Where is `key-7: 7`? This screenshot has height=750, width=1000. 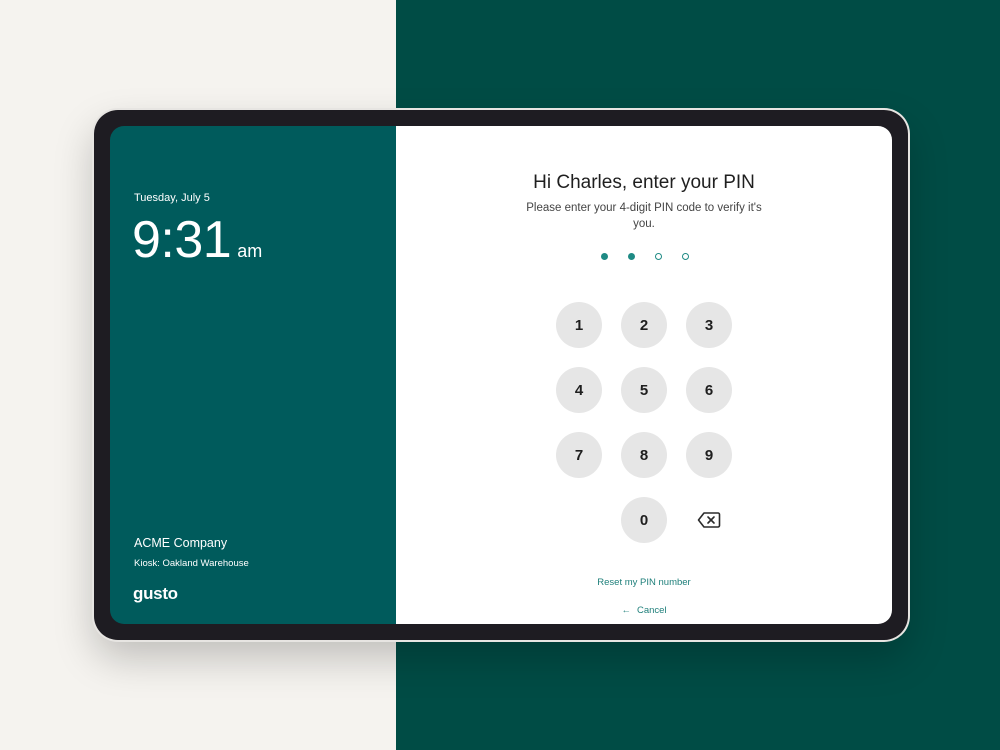 key-7: 7 is located at coordinates (579, 455).